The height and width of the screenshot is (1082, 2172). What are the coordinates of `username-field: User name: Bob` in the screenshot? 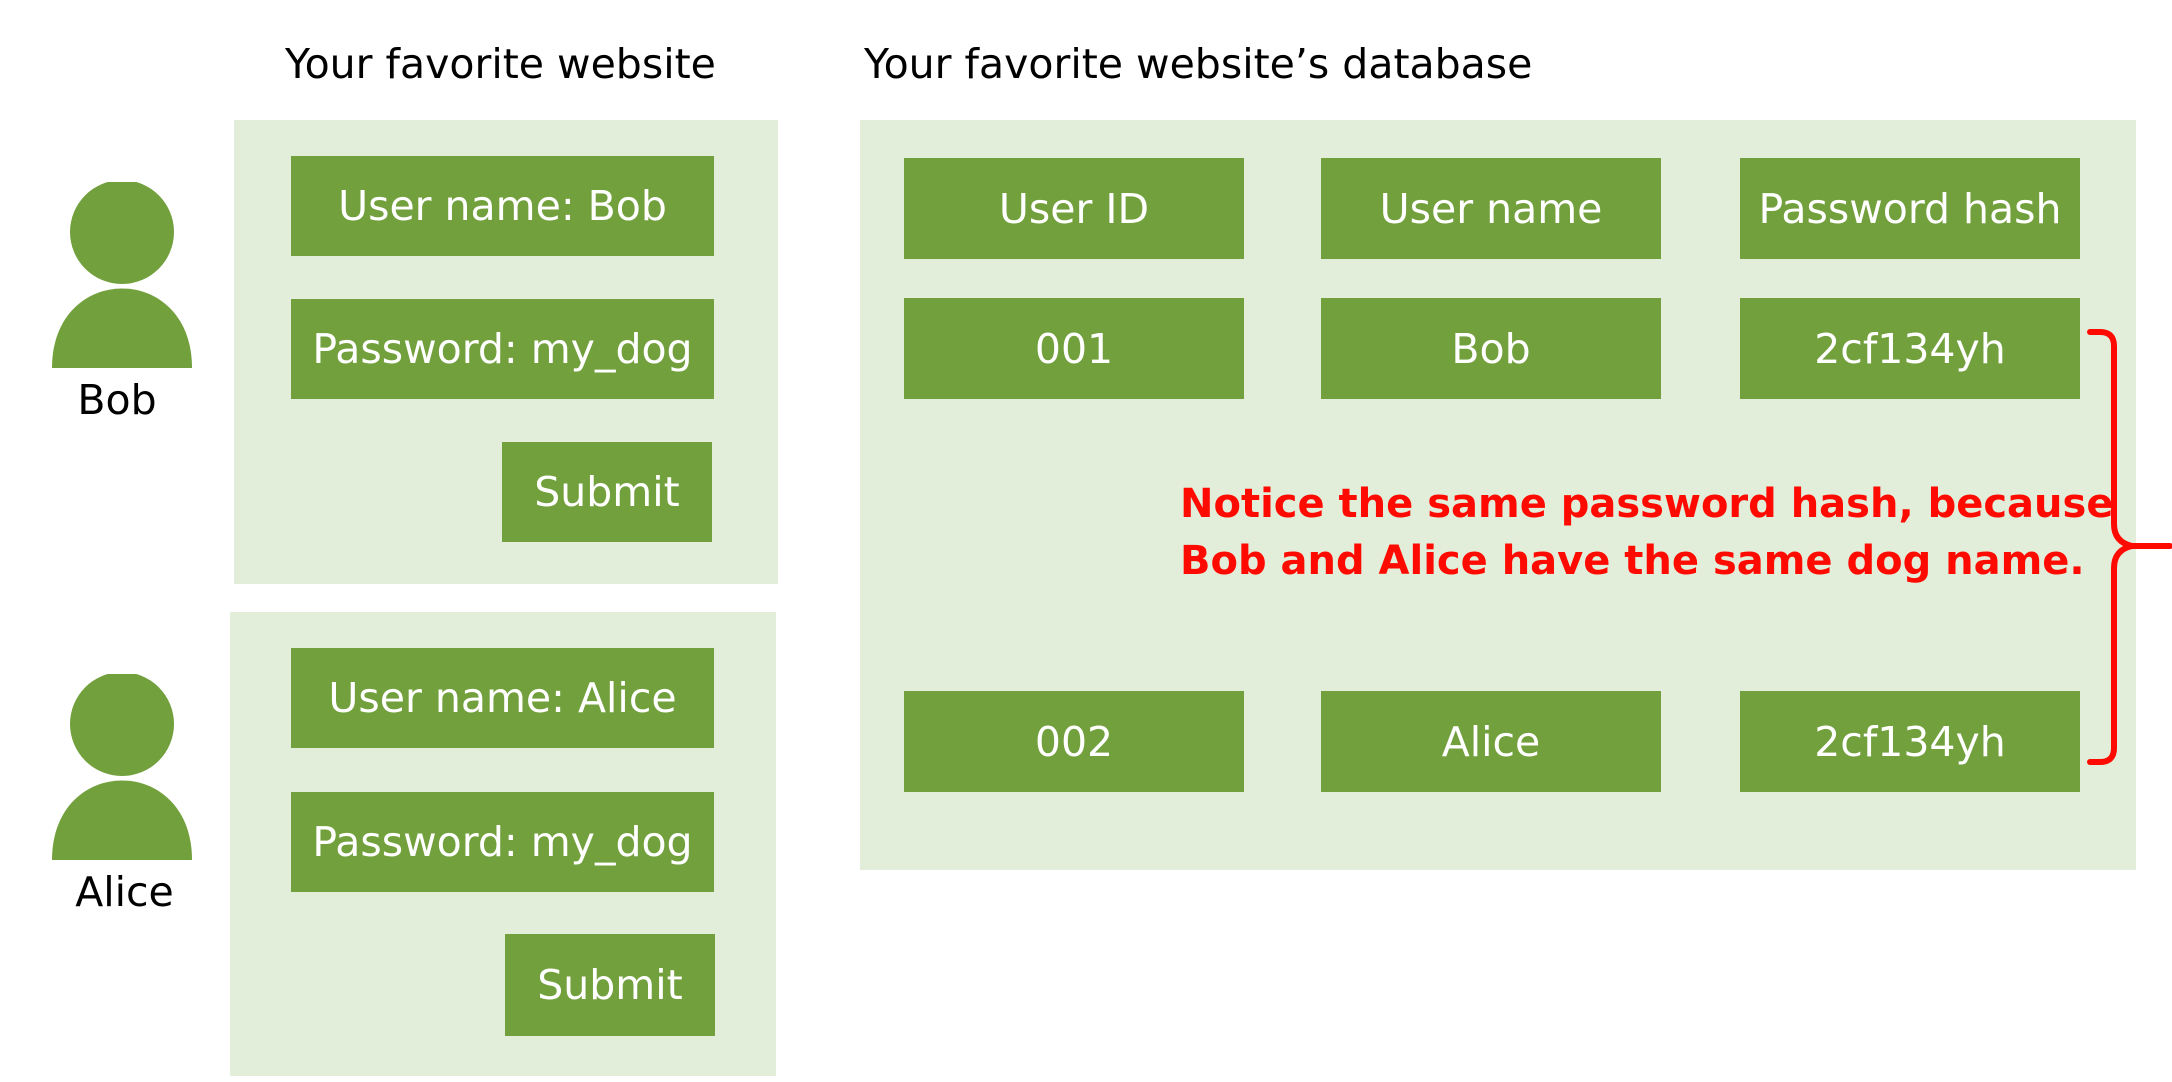 It's located at (502, 206).